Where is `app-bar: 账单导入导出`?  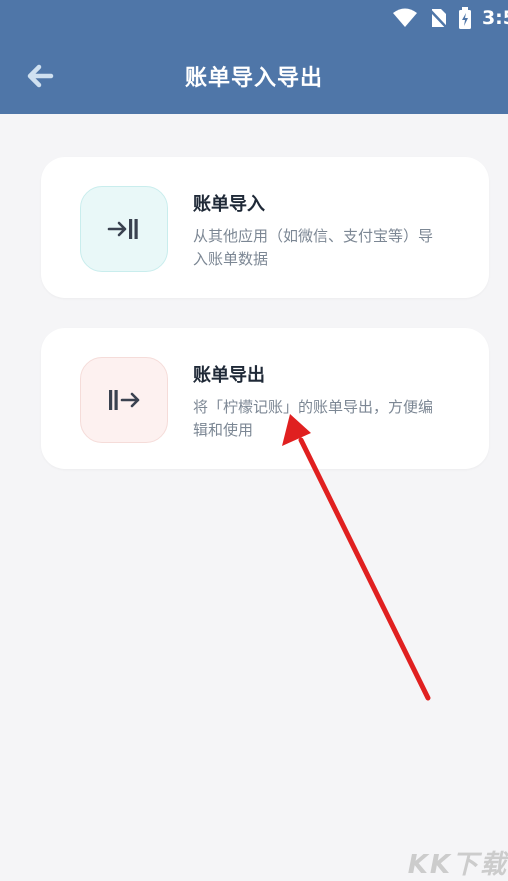
app-bar: 账单导入导出 is located at coordinates (254, 76).